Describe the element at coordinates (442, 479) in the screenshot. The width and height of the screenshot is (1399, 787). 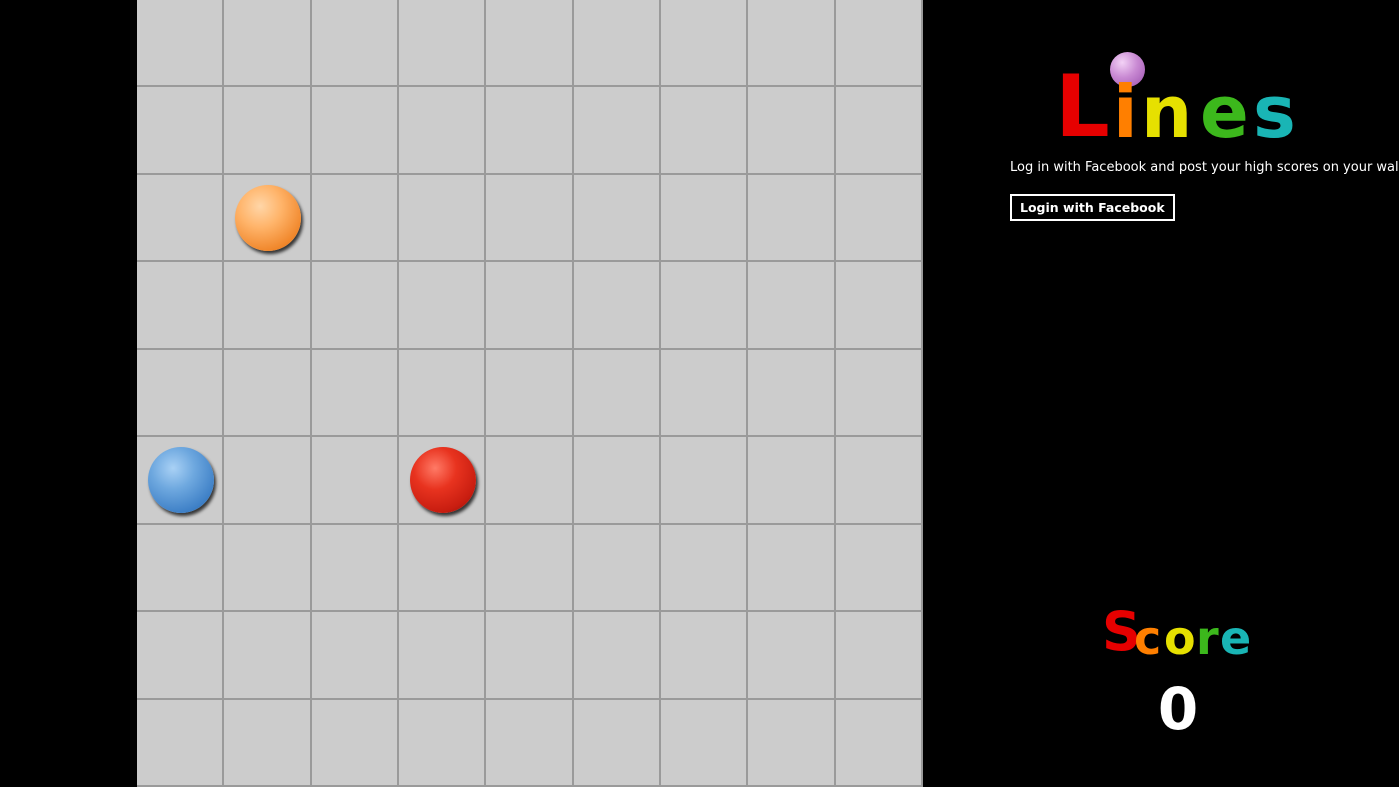
I see `red-ball` at that location.